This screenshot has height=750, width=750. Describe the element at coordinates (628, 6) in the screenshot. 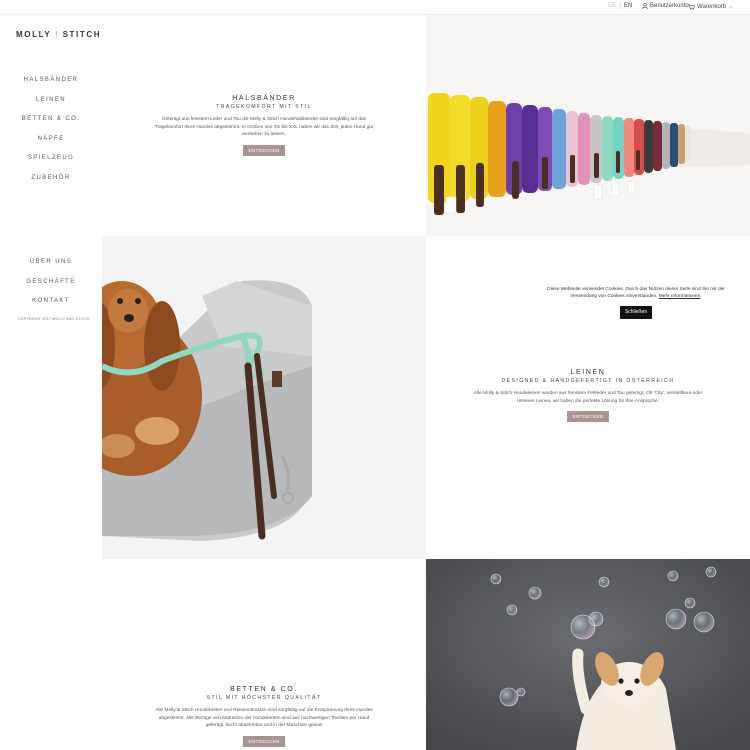

I see `lang-en-link: EN` at that location.